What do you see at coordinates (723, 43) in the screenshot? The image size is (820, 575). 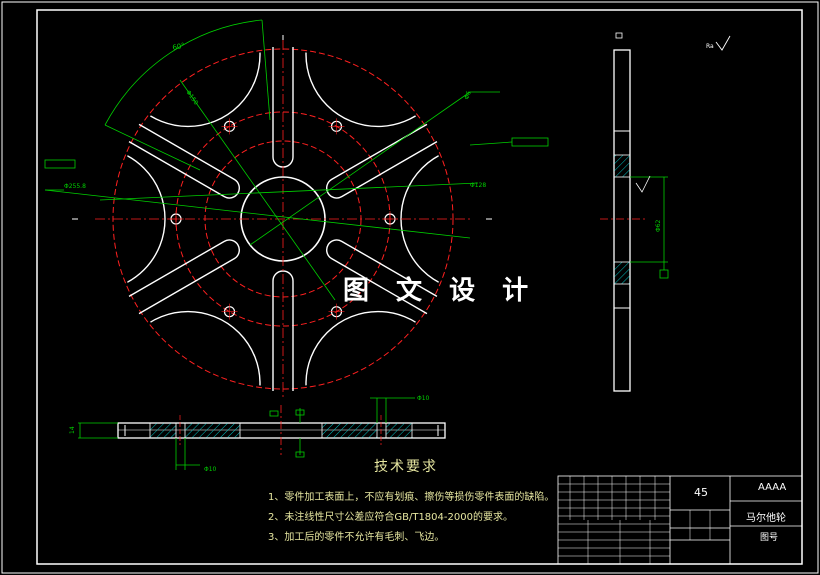 I see `roughness-symbol` at bounding box center [723, 43].